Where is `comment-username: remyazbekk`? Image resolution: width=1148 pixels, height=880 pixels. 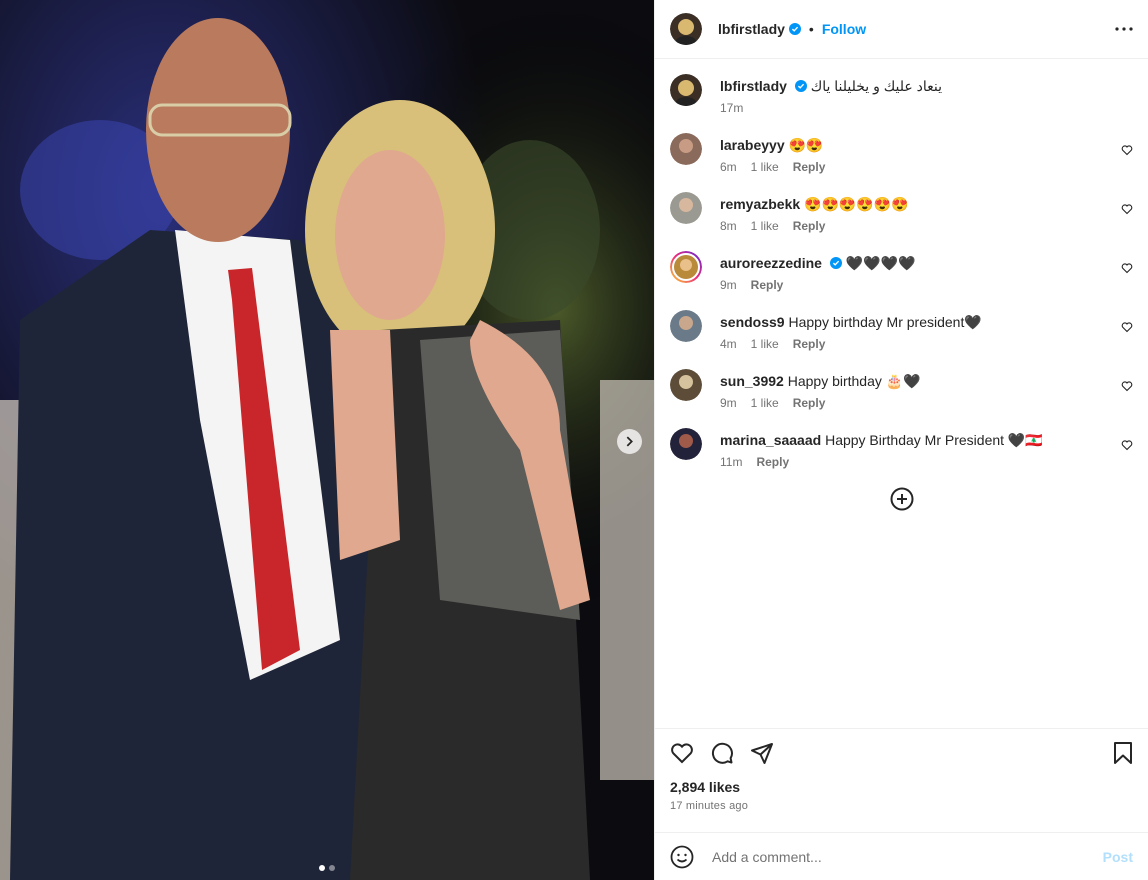
comment-username: remyazbekk is located at coordinates (760, 204).